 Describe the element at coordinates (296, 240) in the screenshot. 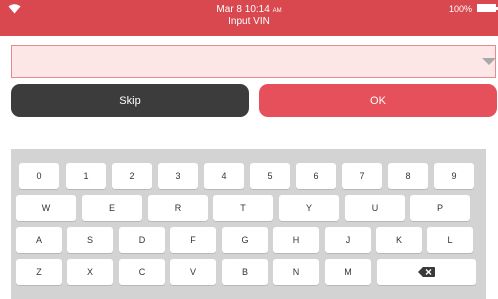

I see `key-h: H` at that location.